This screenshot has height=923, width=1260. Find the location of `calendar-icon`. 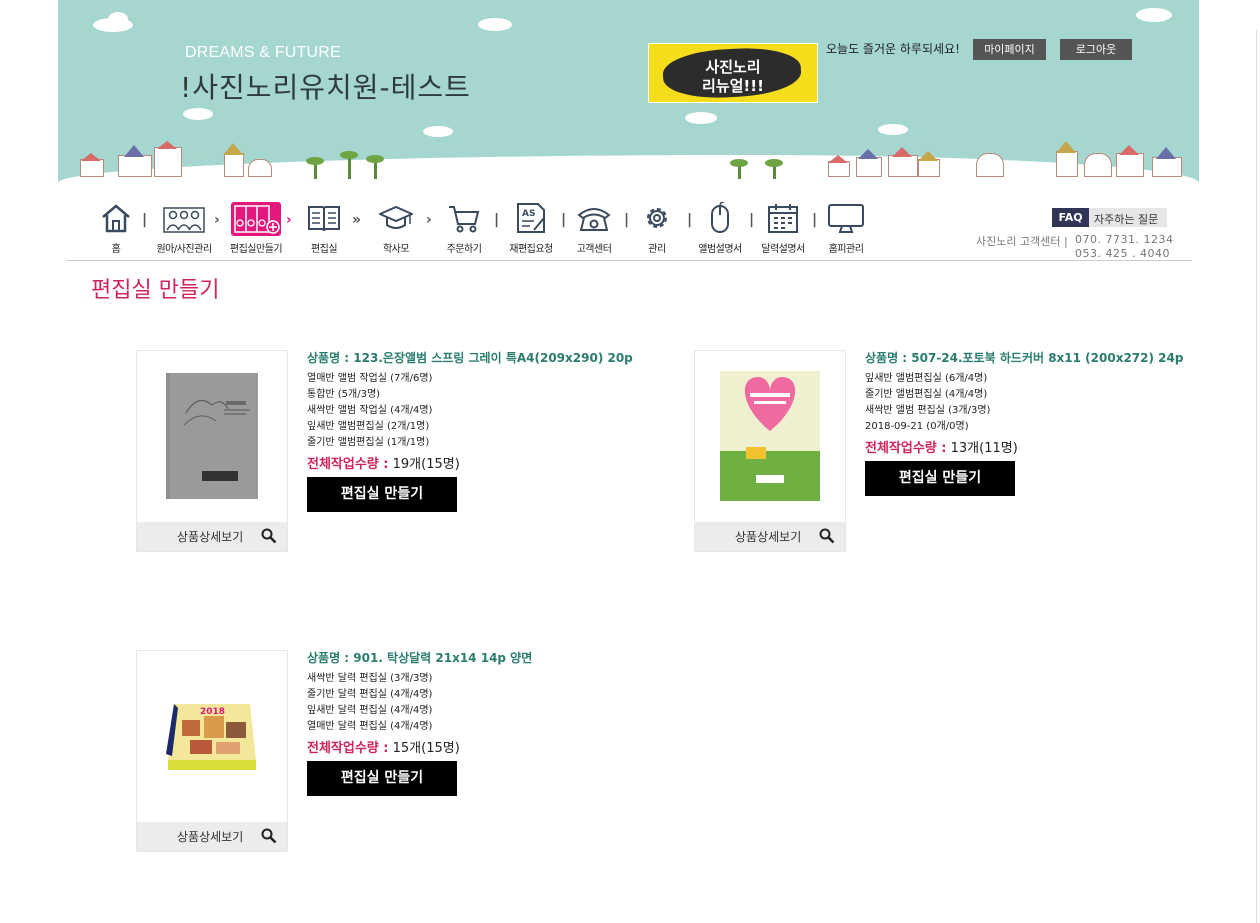

calendar-icon is located at coordinates (783, 218).